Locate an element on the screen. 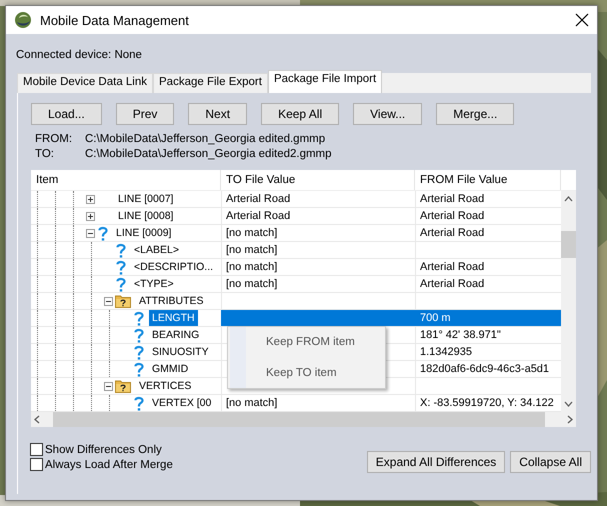  checkbox-label: Always Load After Merge is located at coordinates (109, 464).